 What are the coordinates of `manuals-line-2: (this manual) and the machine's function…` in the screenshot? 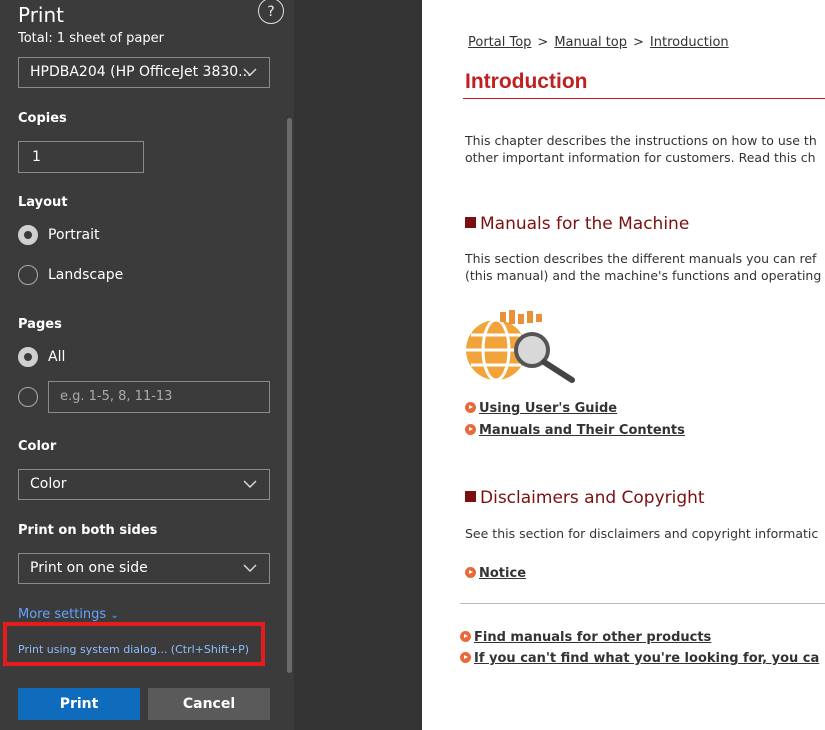 It's located at (643, 275).